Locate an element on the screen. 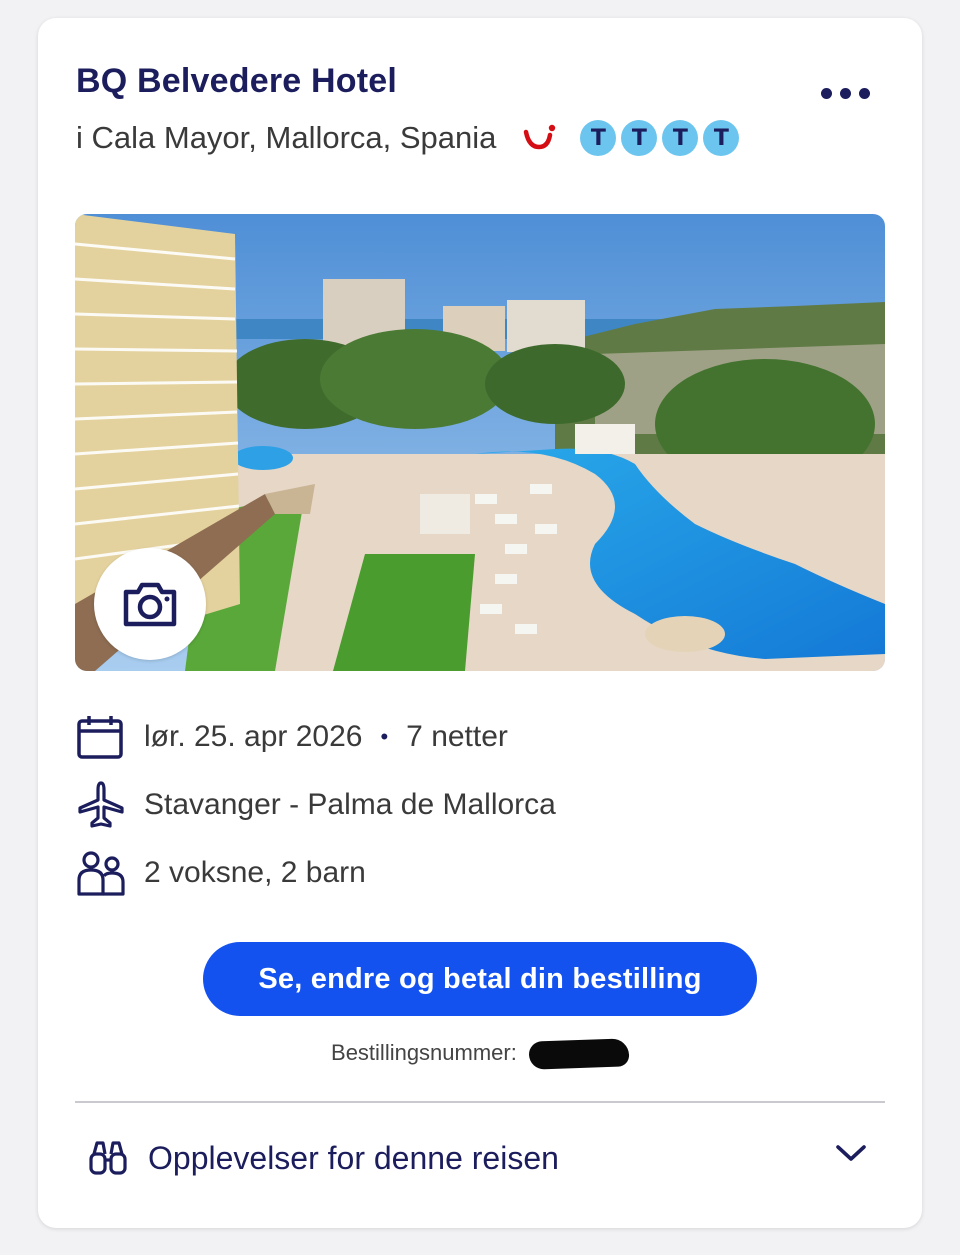  view-booking-button: Se, endre og betal din bestilling is located at coordinates (480, 979).